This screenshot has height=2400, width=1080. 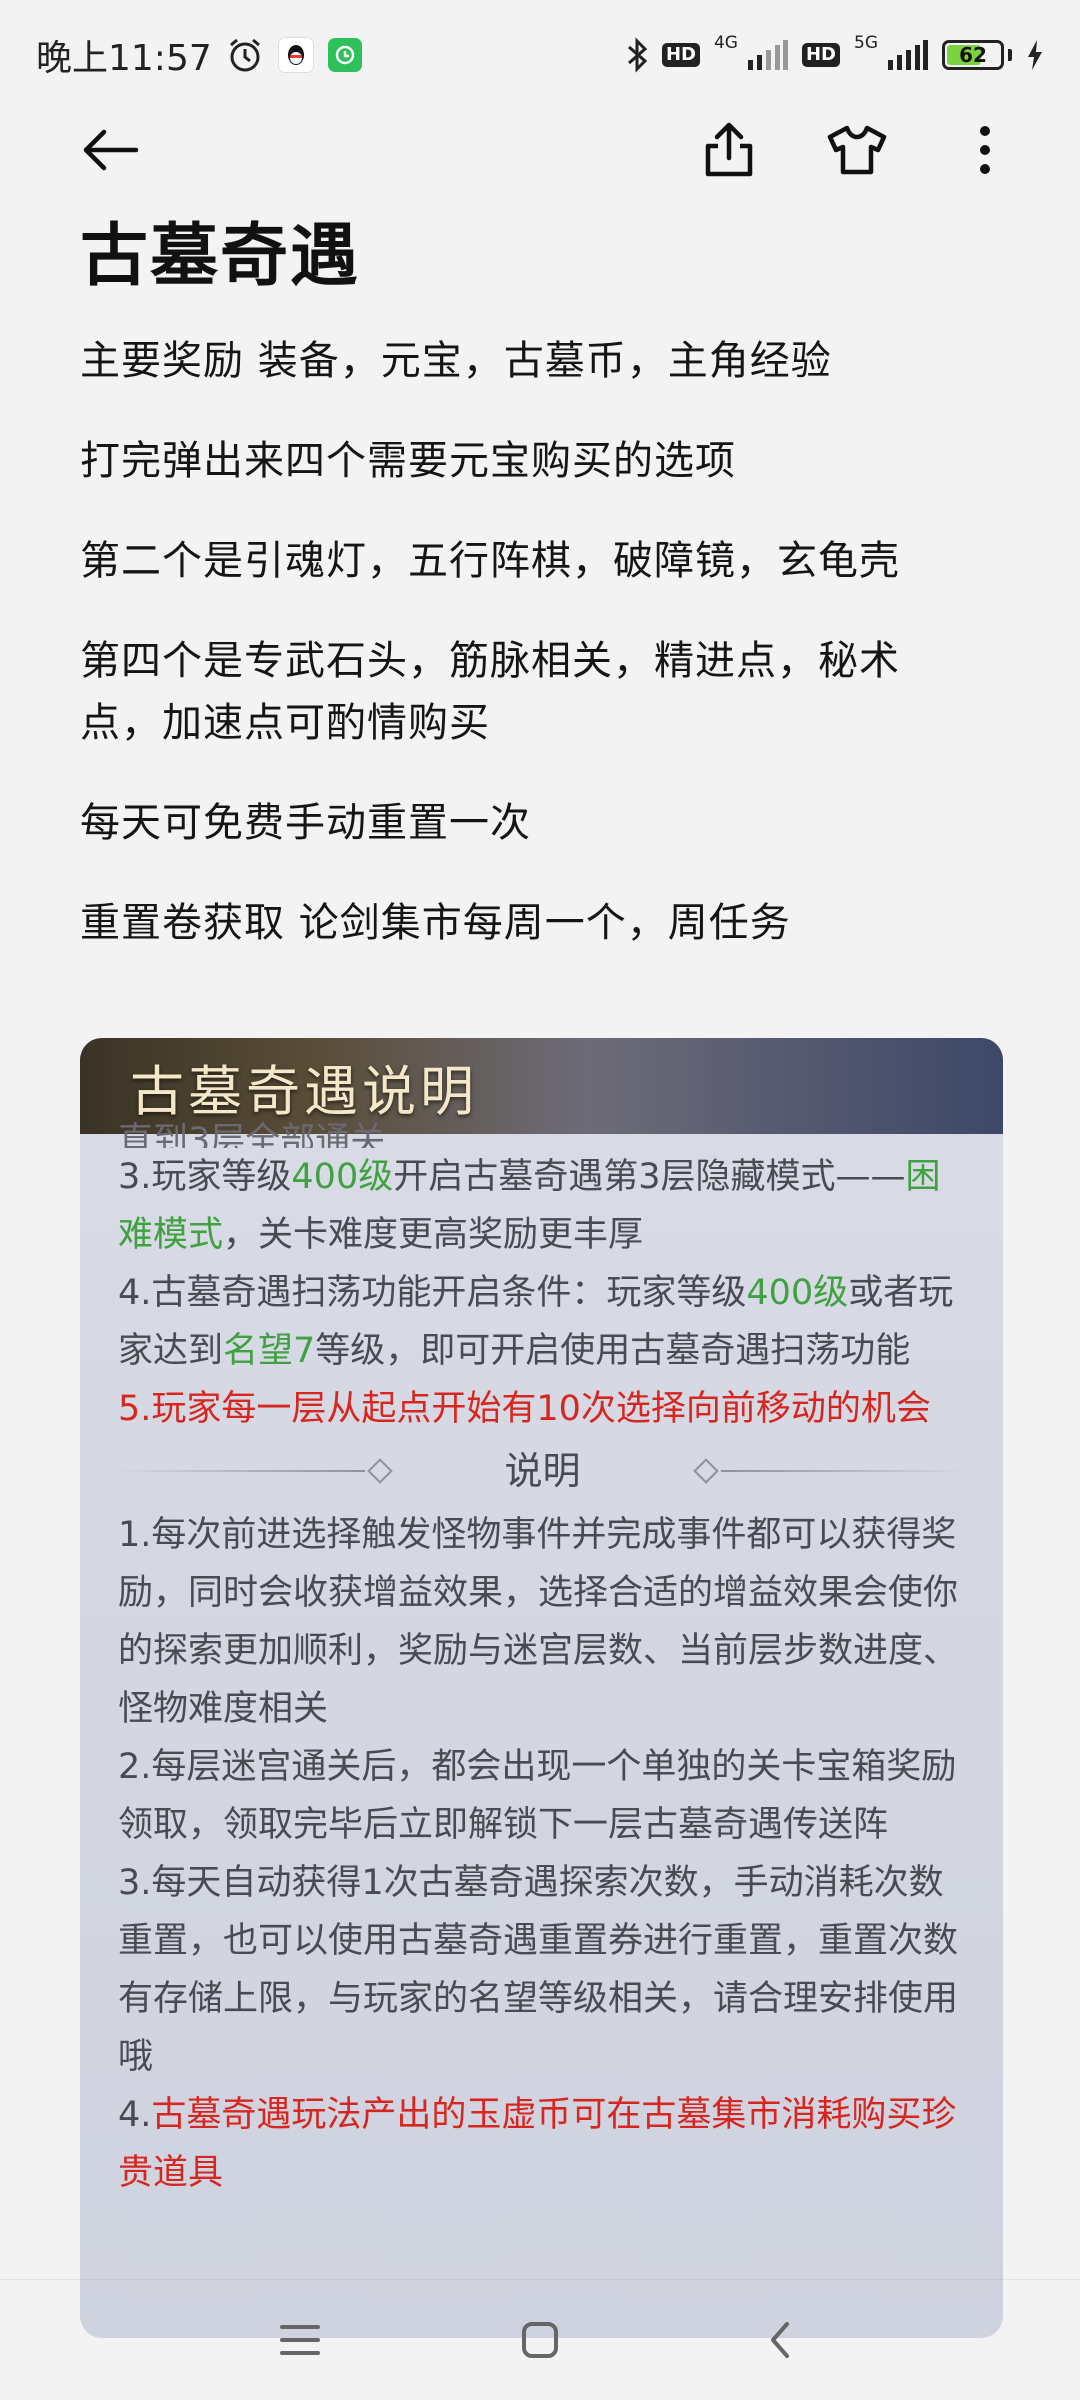 I want to click on section-divider: 说明, so click(x=543, y=1471).